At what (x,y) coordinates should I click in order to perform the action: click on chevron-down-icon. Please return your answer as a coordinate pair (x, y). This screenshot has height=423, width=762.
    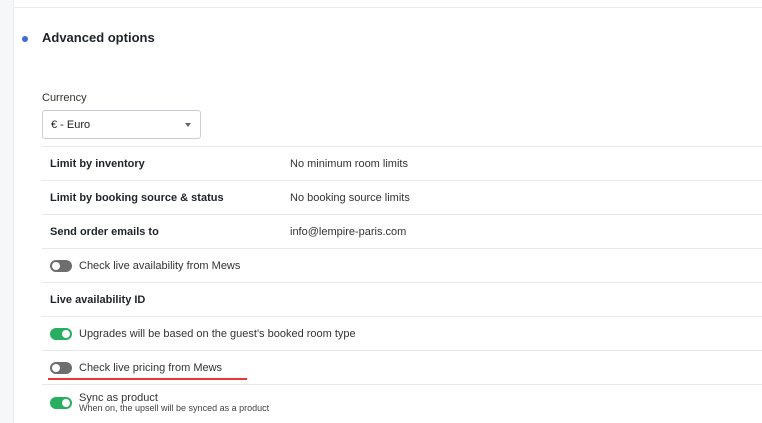
    Looking at the image, I should click on (188, 125).